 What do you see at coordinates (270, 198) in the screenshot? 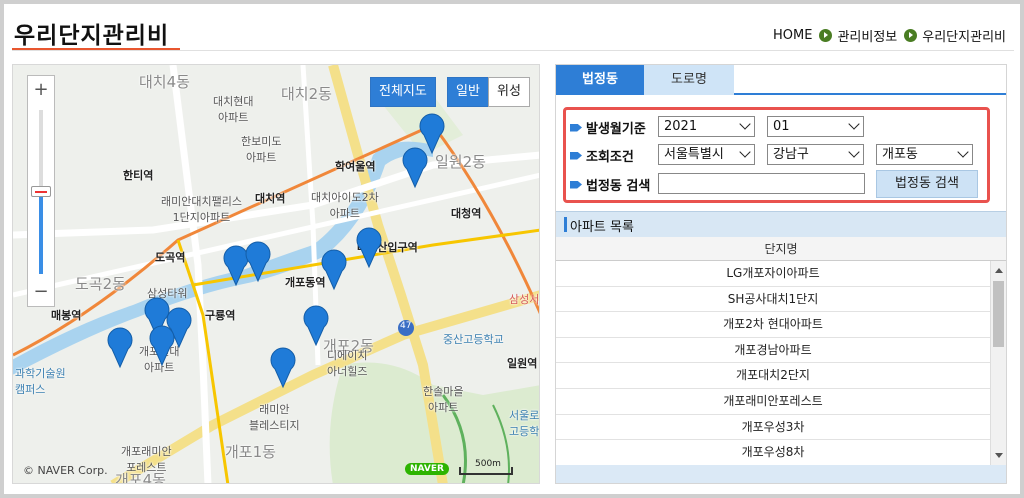
I see `map-label: 대치역` at bounding box center [270, 198].